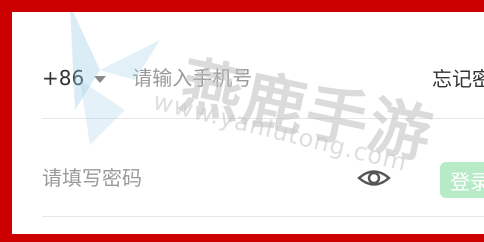 The image size is (484, 242). I want to click on phone-input, so click(257, 78).